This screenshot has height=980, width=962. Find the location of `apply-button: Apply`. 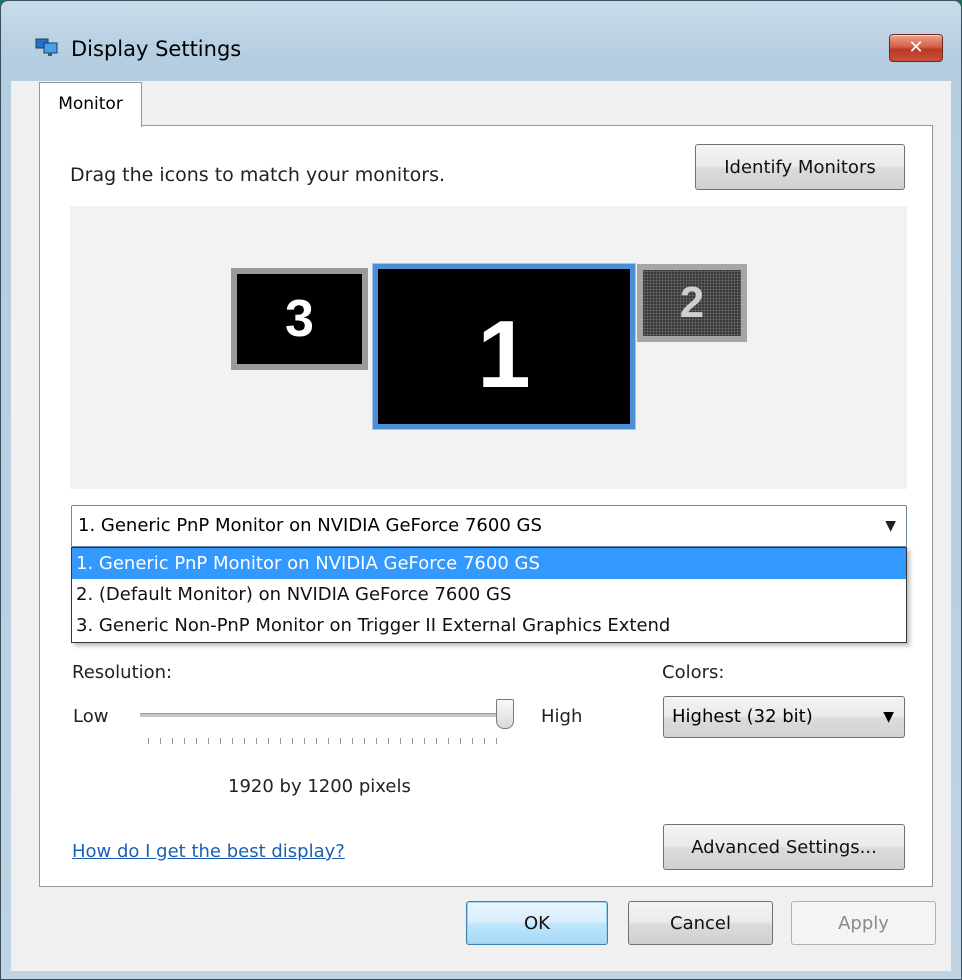

apply-button: Apply is located at coordinates (863, 923).